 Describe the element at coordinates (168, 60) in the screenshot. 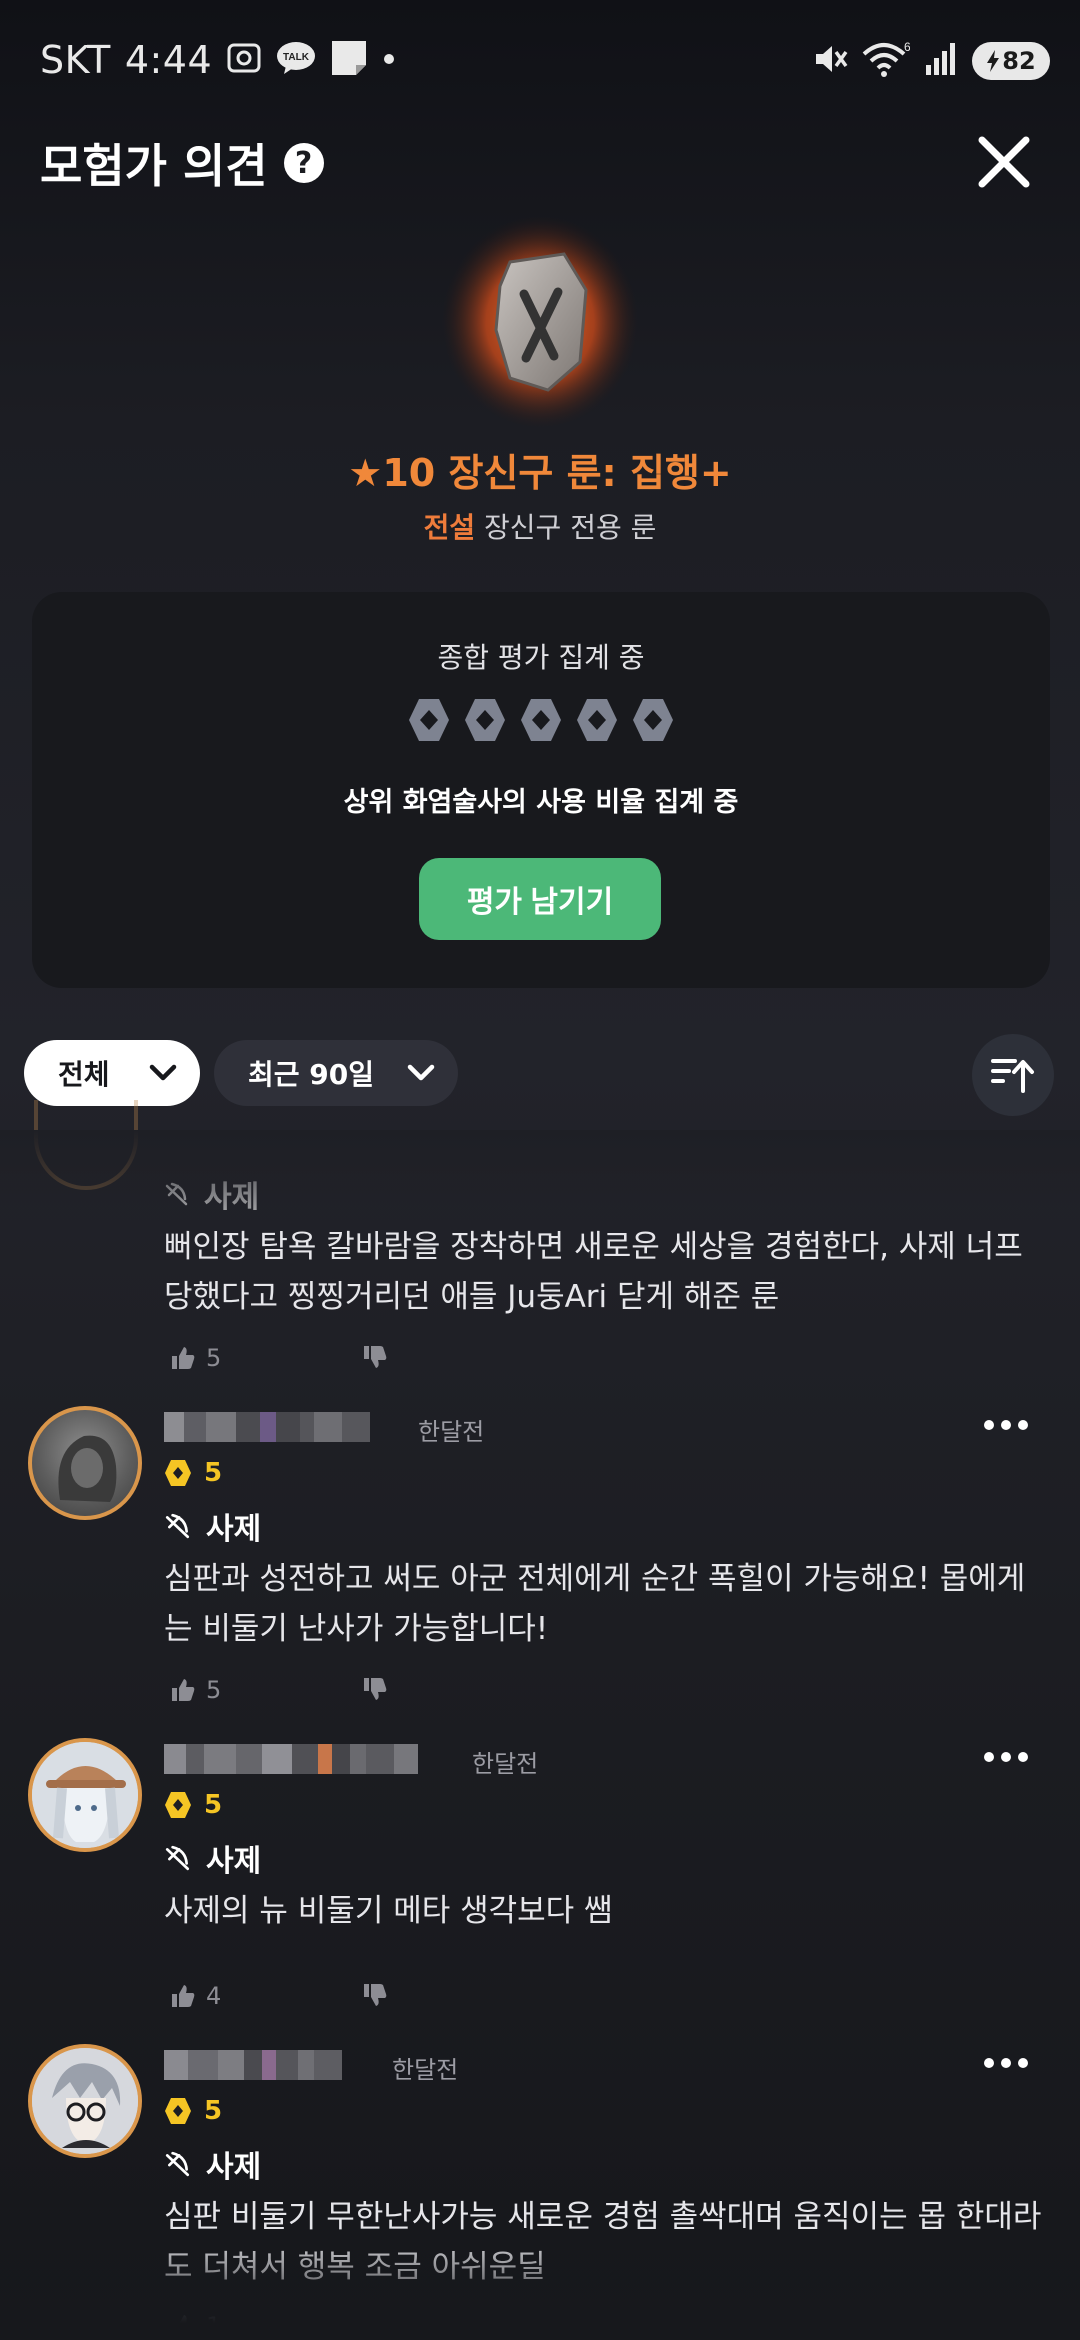

I see `status-time: 4:44` at that location.